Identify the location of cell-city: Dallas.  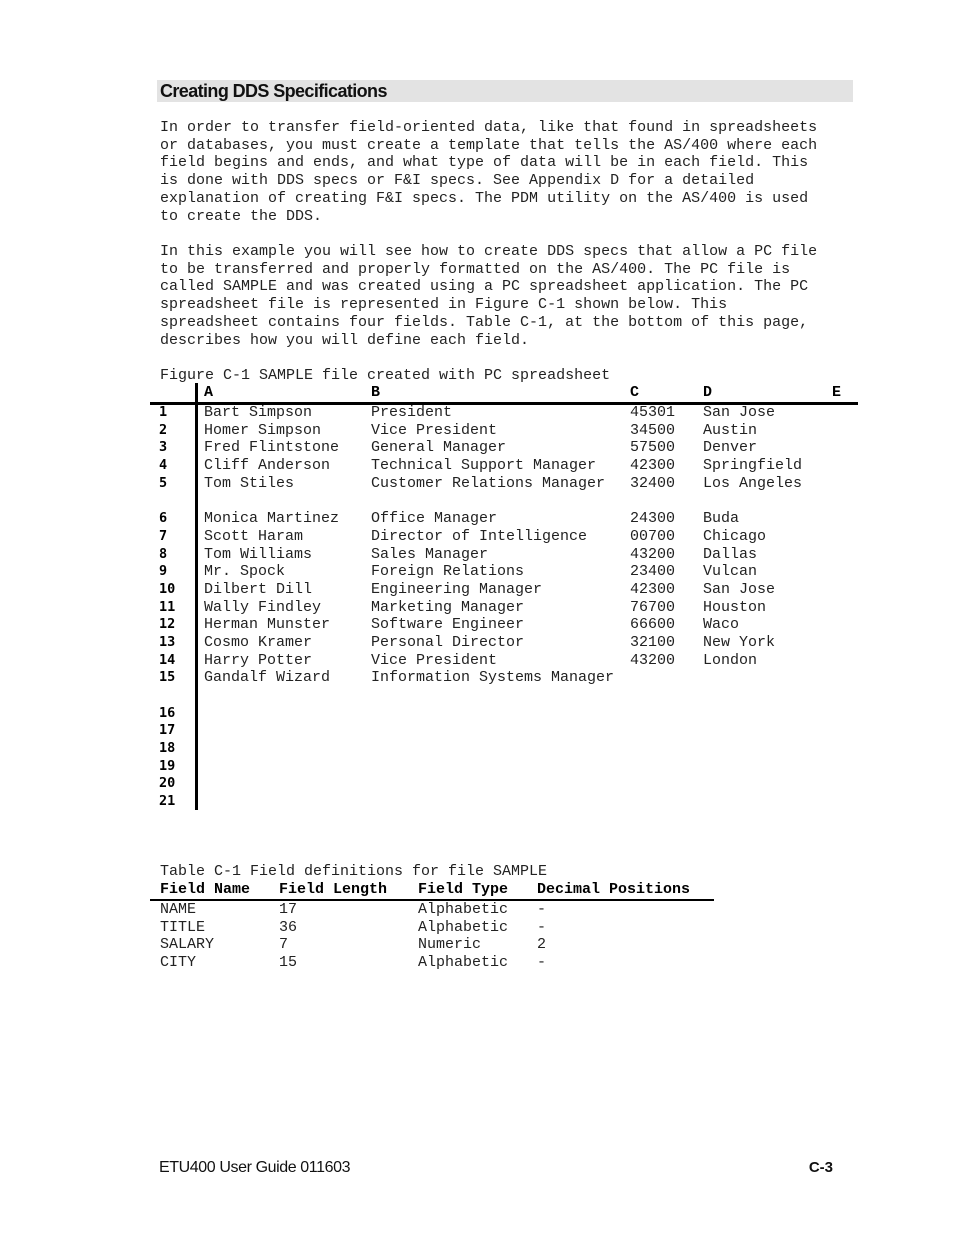
(730, 554).